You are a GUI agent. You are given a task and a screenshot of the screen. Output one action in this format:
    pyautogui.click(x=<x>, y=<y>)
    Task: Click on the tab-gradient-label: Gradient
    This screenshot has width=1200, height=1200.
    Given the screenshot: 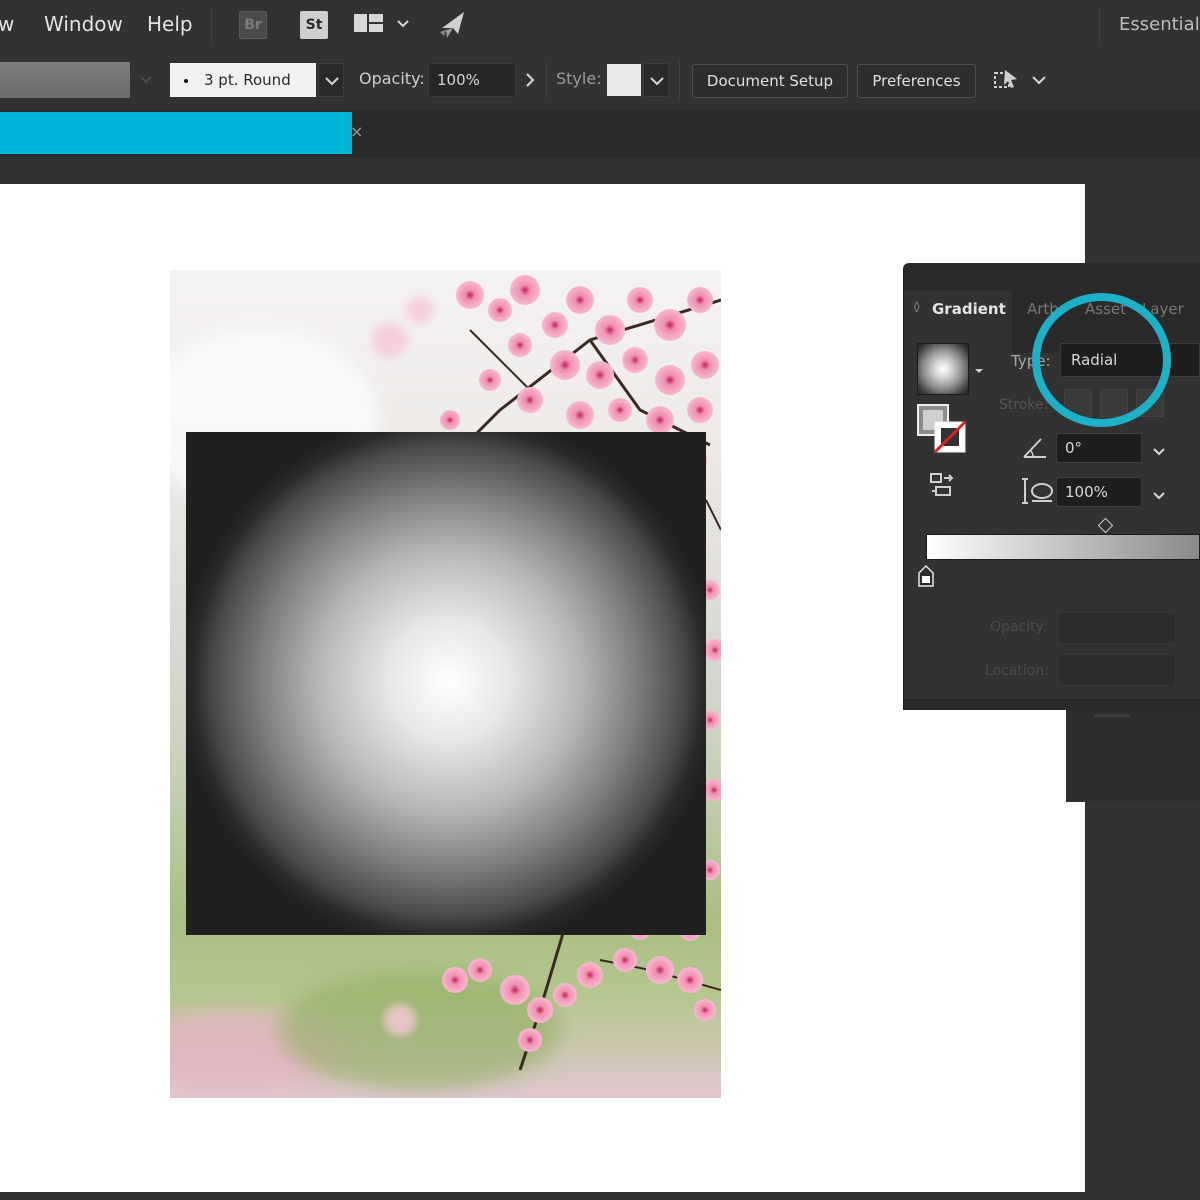 What is the action you would take?
    pyautogui.click(x=969, y=309)
    